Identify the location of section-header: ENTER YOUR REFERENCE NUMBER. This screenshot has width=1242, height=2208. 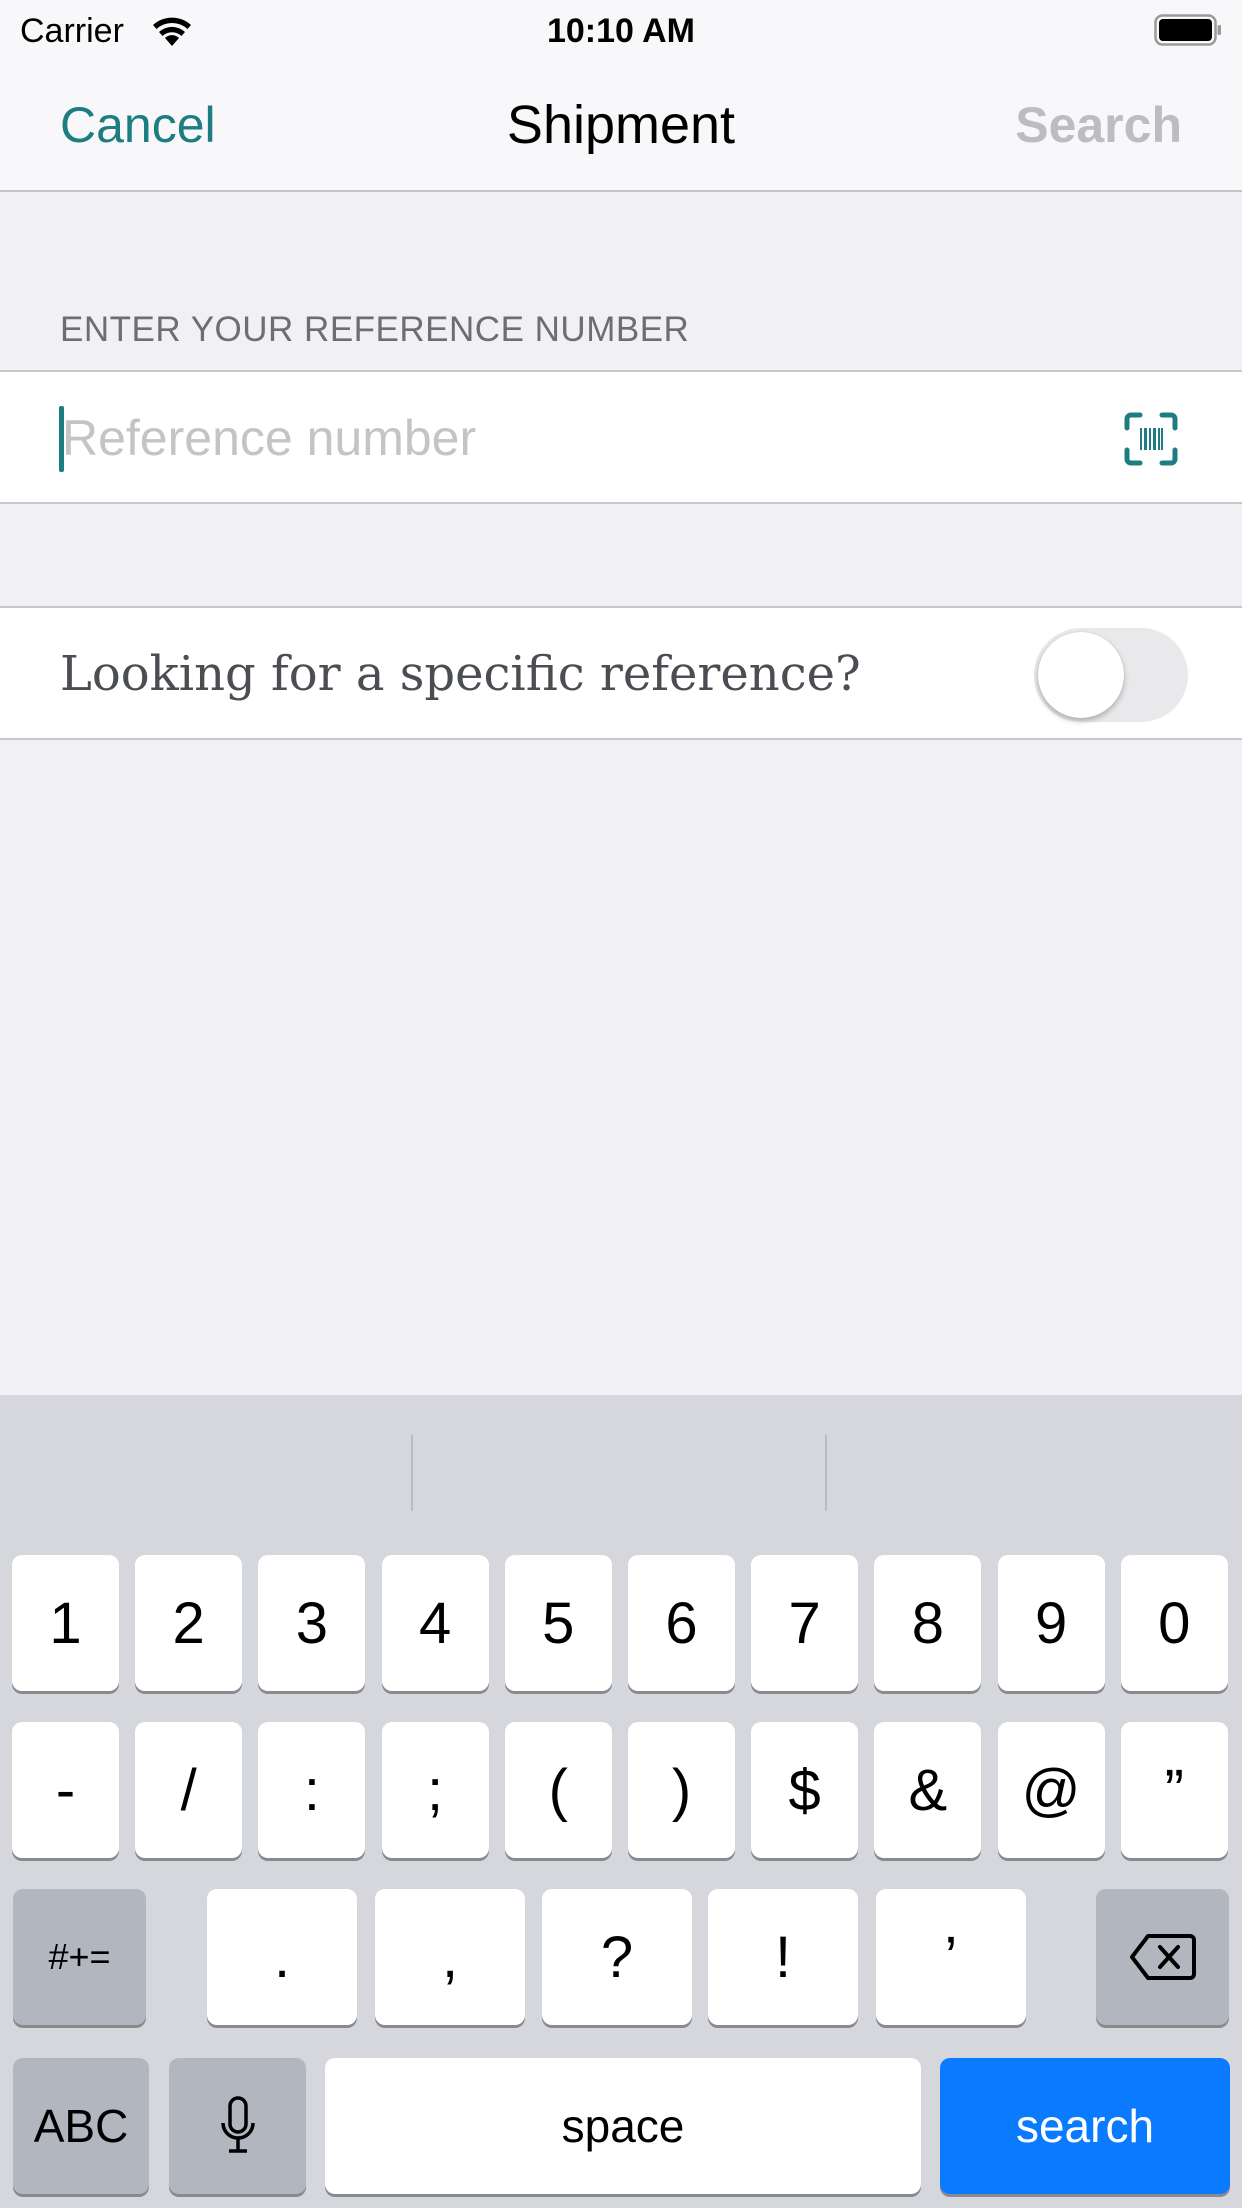
(375, 329).